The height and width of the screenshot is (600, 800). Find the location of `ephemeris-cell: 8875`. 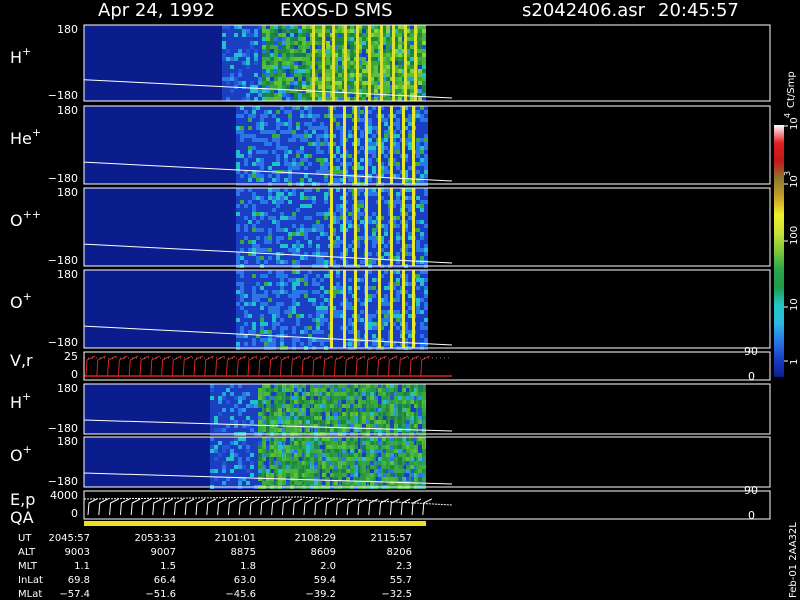

ephemeris-cell: 8875 is located at coordinates (243, 552).